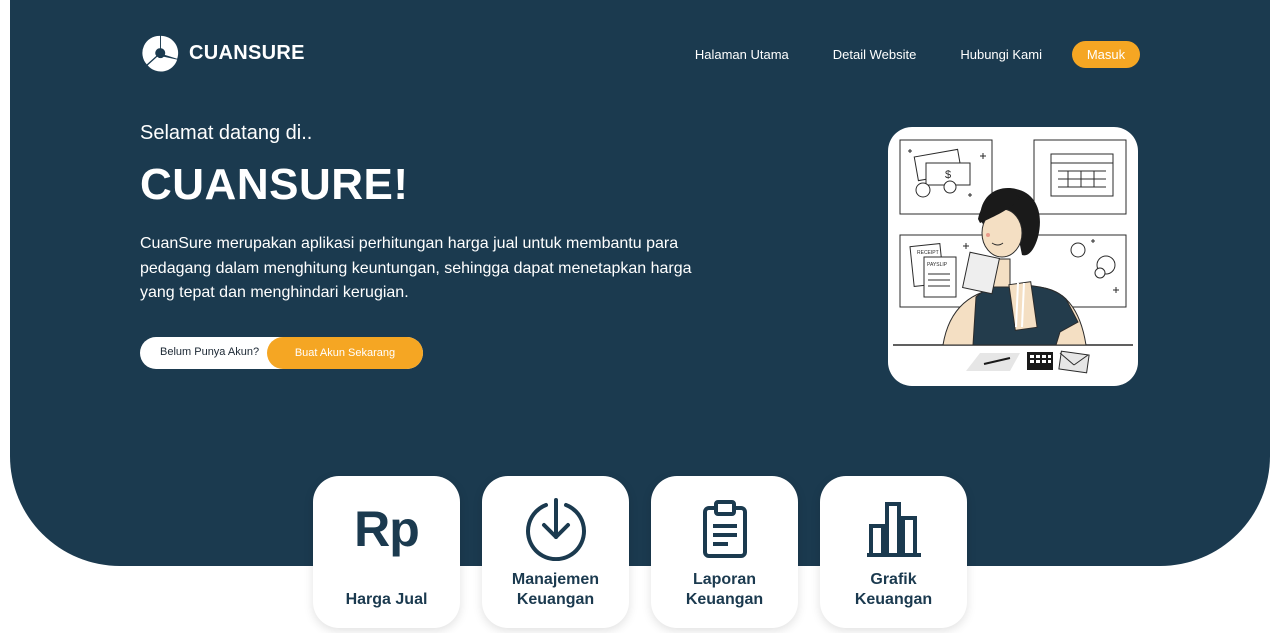  What do you see at coordinates (226, 133) in the screenshot?
I see `welcome-text: Selamat datang di..` at bounding box center [226, 133].